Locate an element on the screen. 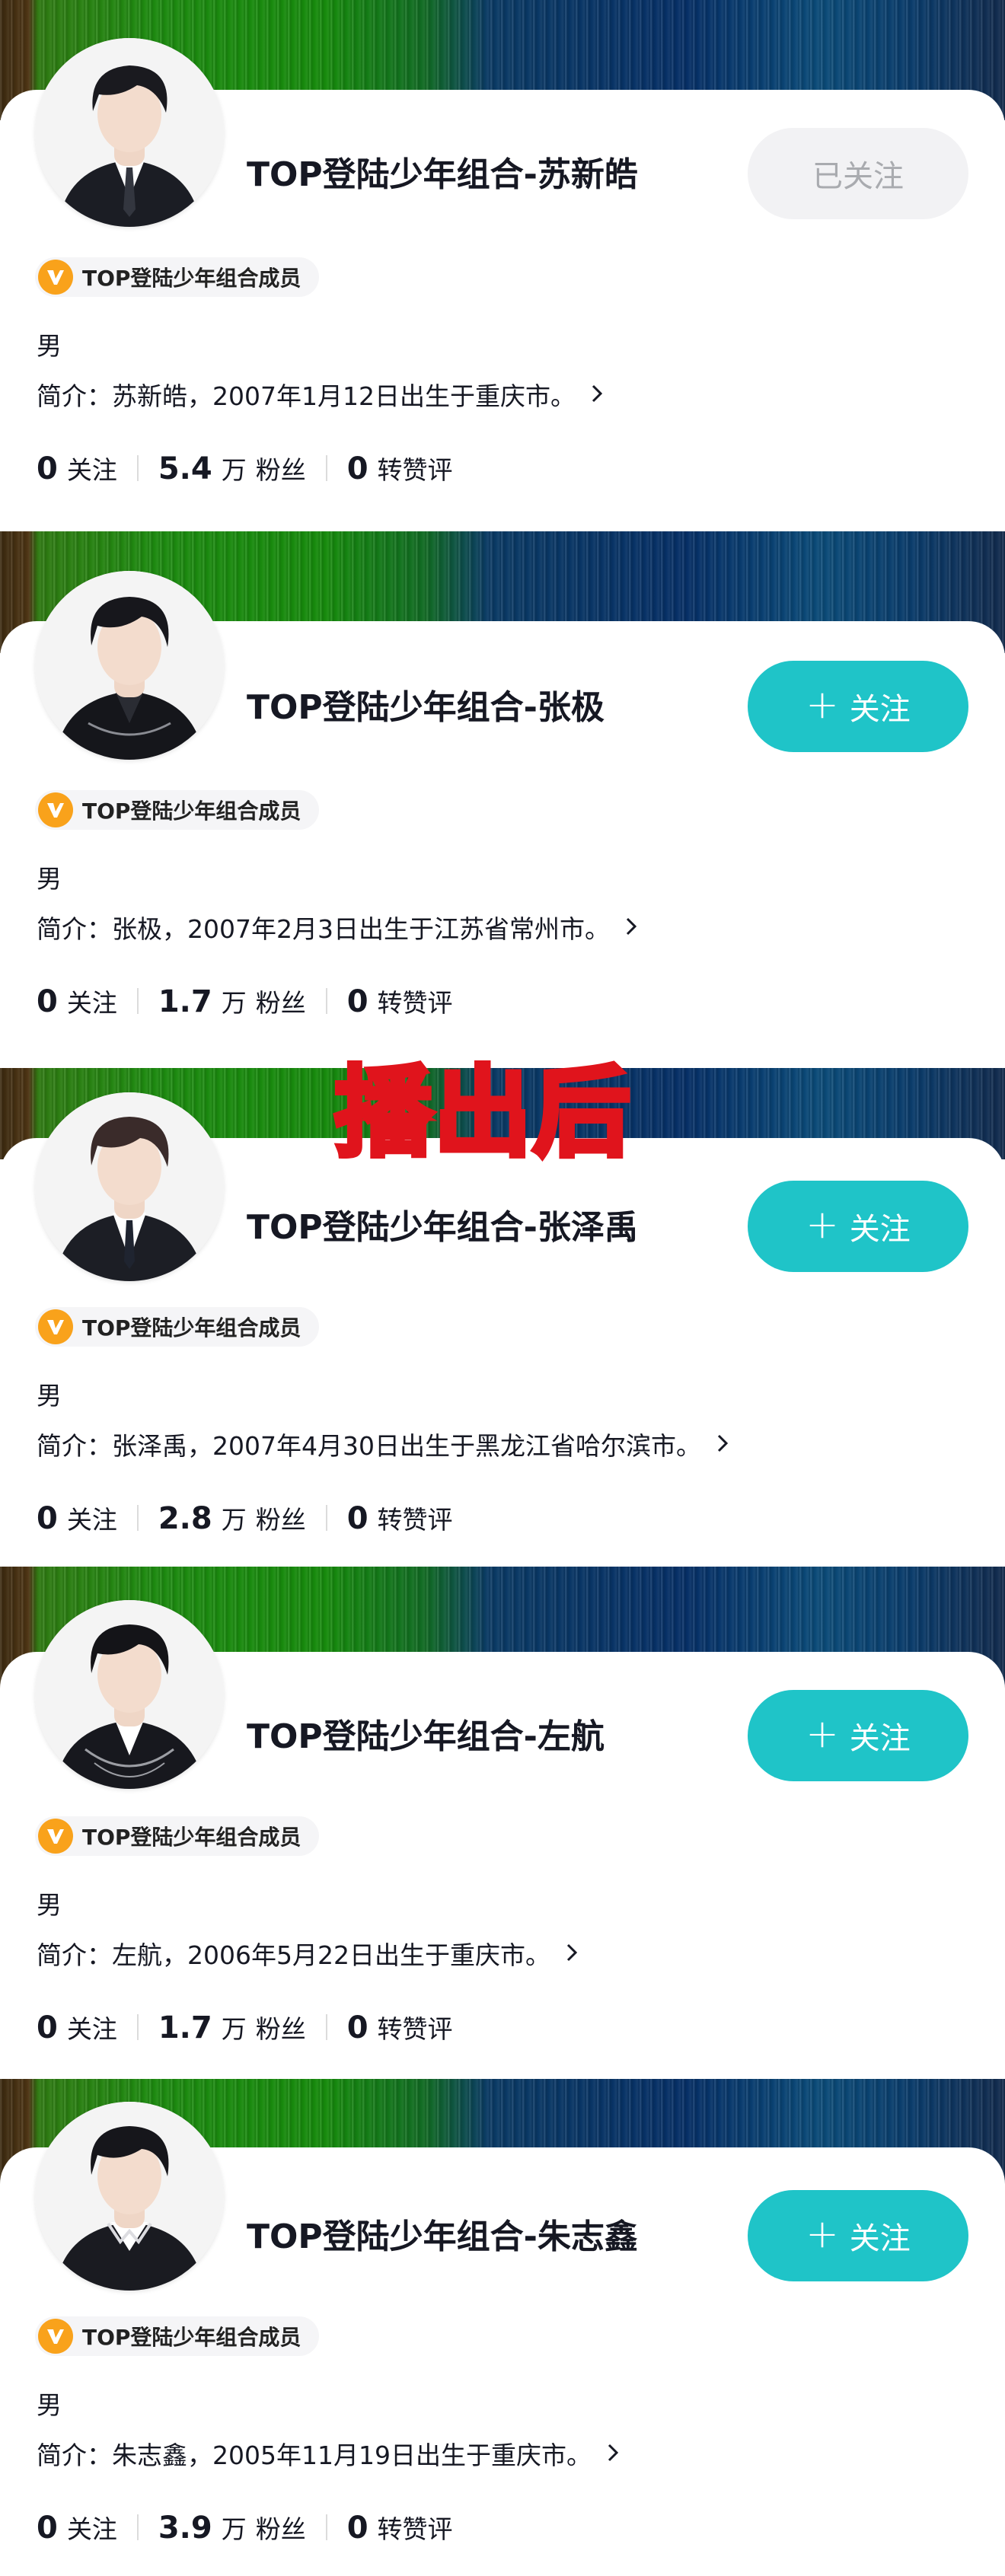 The height and width of the screenshot is (2576, 1005). bio-text: 简介：张极，2007年2月3日出生于江苏省常州市。 is located at coordinates (323, 929).